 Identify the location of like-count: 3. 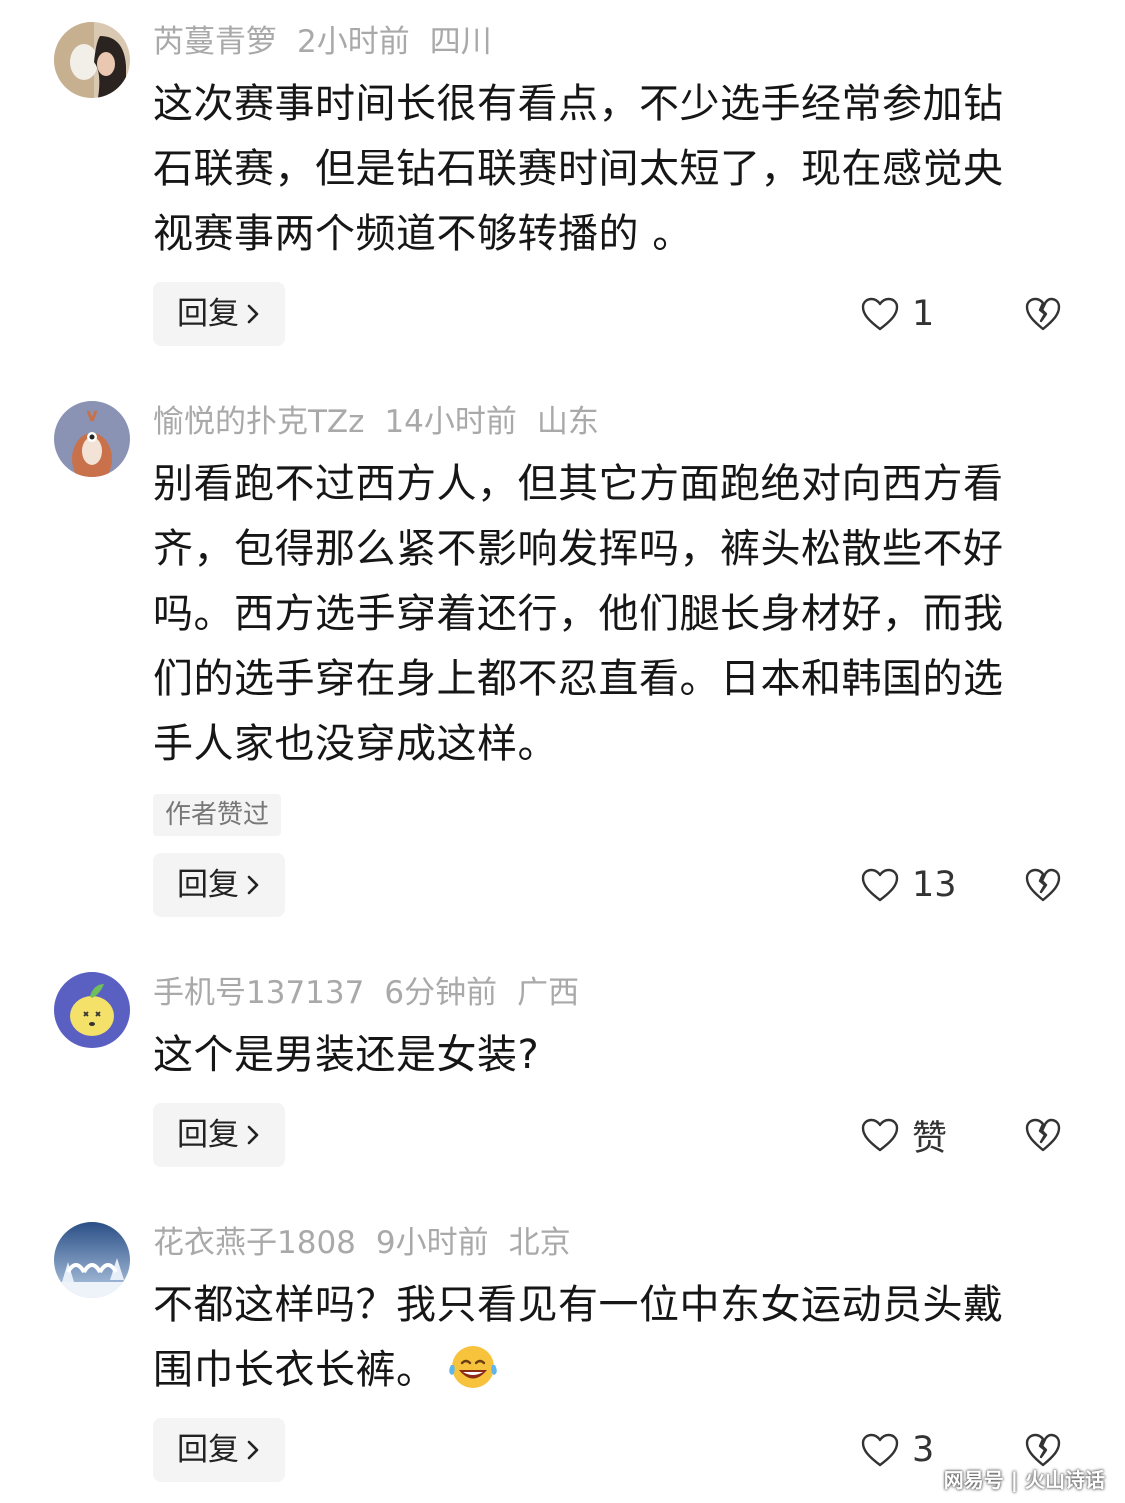
(923, 1450).